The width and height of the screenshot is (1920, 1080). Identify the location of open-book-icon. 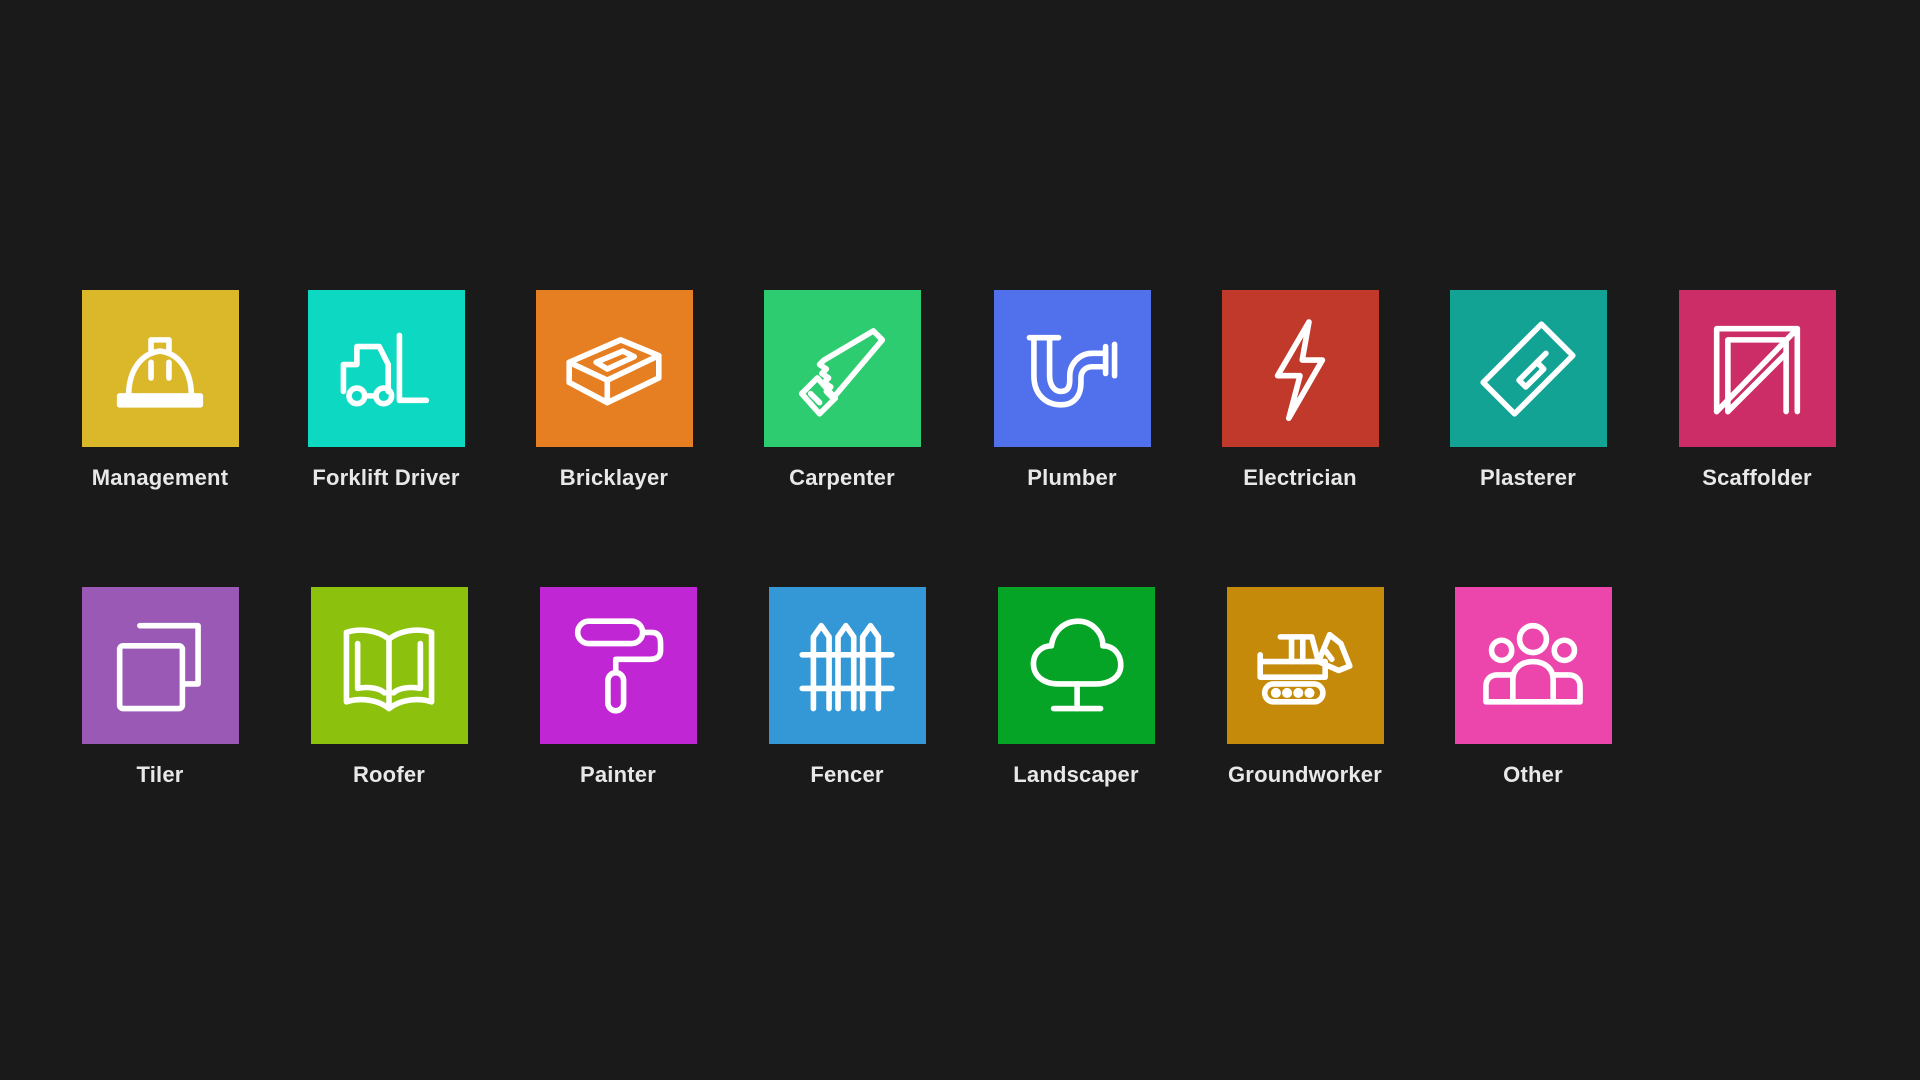
(389, 668).